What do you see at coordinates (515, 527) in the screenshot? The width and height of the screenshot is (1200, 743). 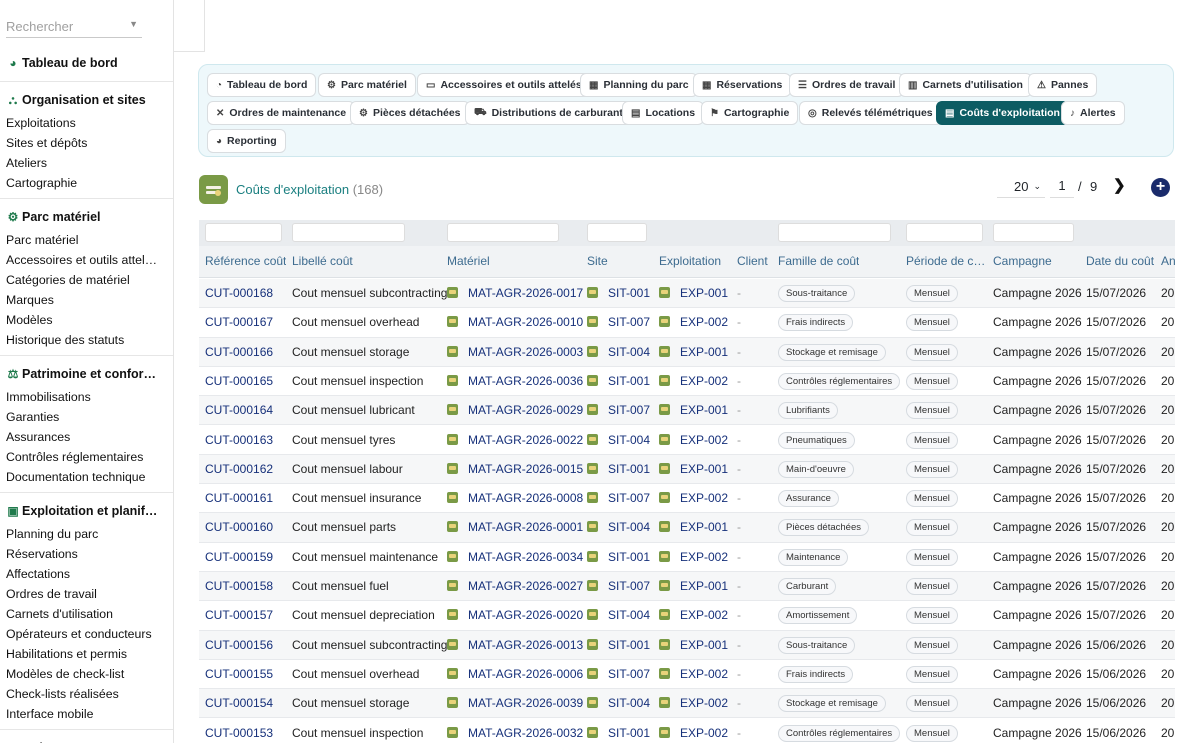 I see `table-cell: MAT-AGR-2026-0001` at bounding box center [515, 527].